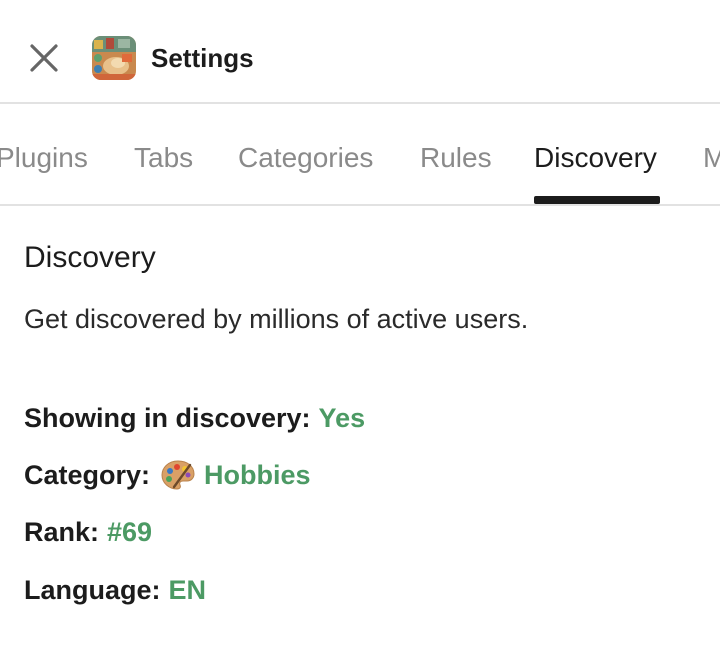 Image resolution: width=720 pixels, height=650 pixels. What do you see at coordinates (178, 475) in the screenshot?
I see `palette-icon` at bounding box center [178, 475].